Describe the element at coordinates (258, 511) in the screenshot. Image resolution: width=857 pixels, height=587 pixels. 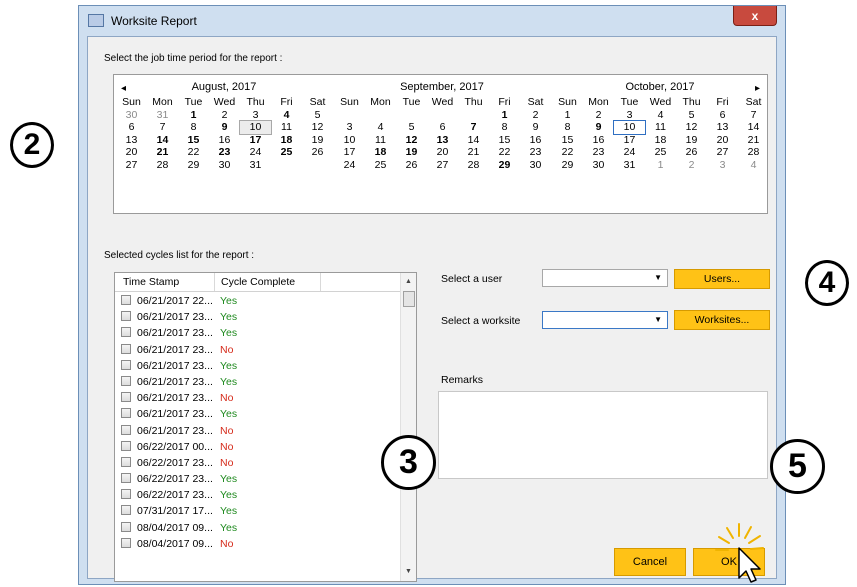
I see `table-row: 07/31/2017 17... Yes` at that location.